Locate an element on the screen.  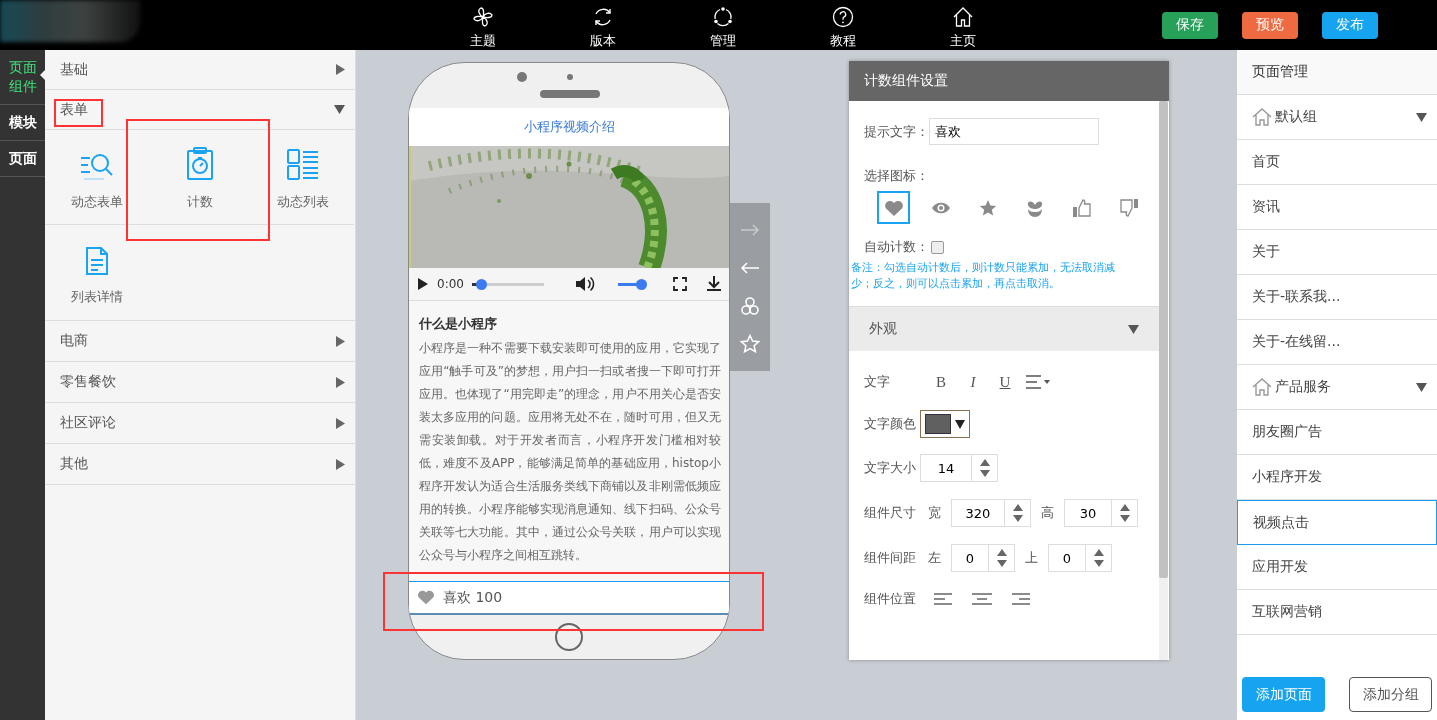
add-button: 添加分组 is located at coordinates (1390, 694).